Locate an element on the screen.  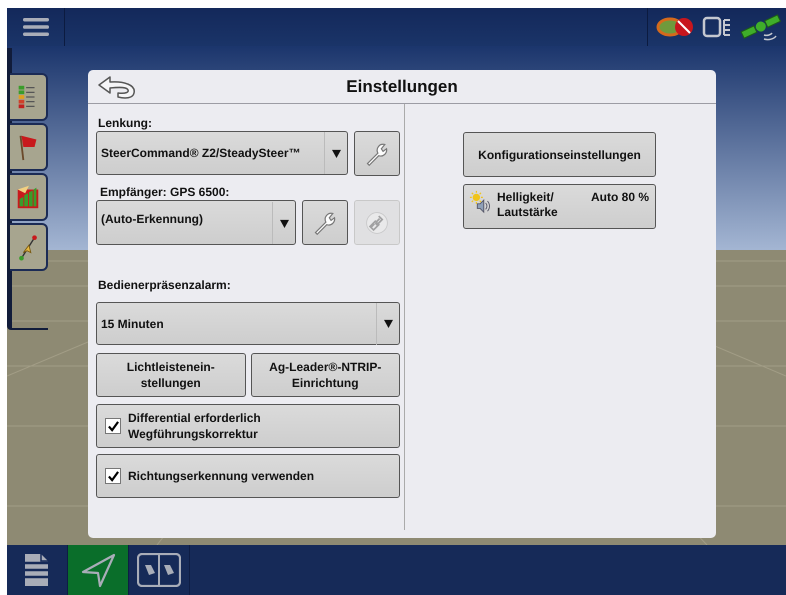
bottom-tab is located at coordinates (98, 570).